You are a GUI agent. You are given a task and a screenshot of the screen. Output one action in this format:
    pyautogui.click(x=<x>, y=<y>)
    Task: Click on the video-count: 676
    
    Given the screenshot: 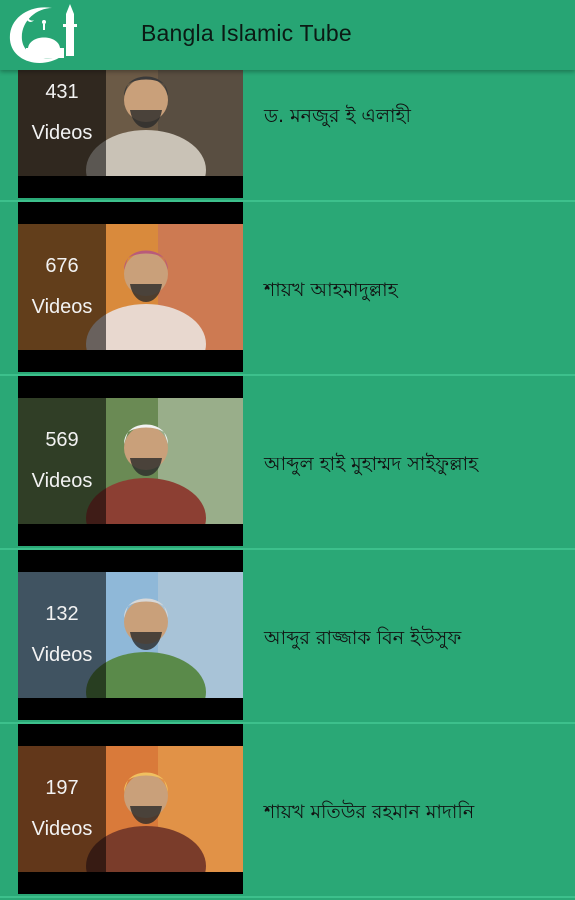 What is the action you would take?
    pyautogui.click(x=62, y=266)
    